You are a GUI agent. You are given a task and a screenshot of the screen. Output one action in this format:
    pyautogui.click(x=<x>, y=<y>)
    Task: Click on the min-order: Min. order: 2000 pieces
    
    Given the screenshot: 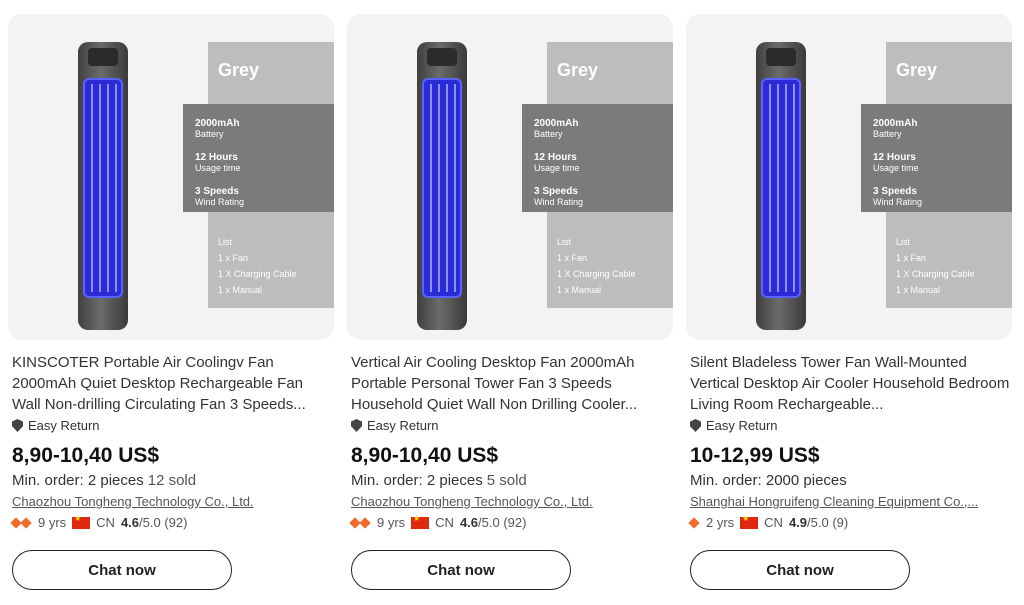 What is the action you would take?
    pyautogui.click(x=851, y=480)
    